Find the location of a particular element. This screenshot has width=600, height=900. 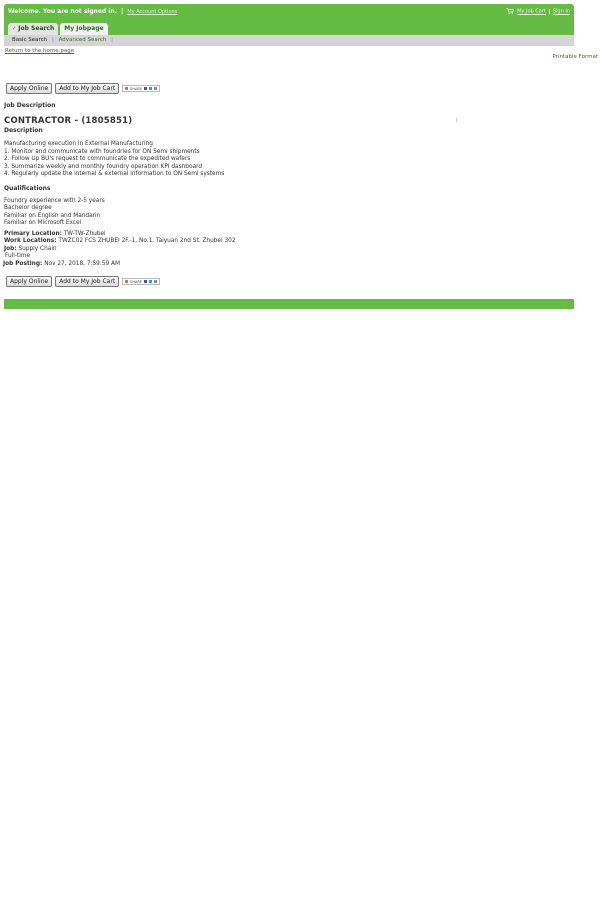

cart-signin-area: My Job Cart | Sign In is located at coordinates (538, 11).